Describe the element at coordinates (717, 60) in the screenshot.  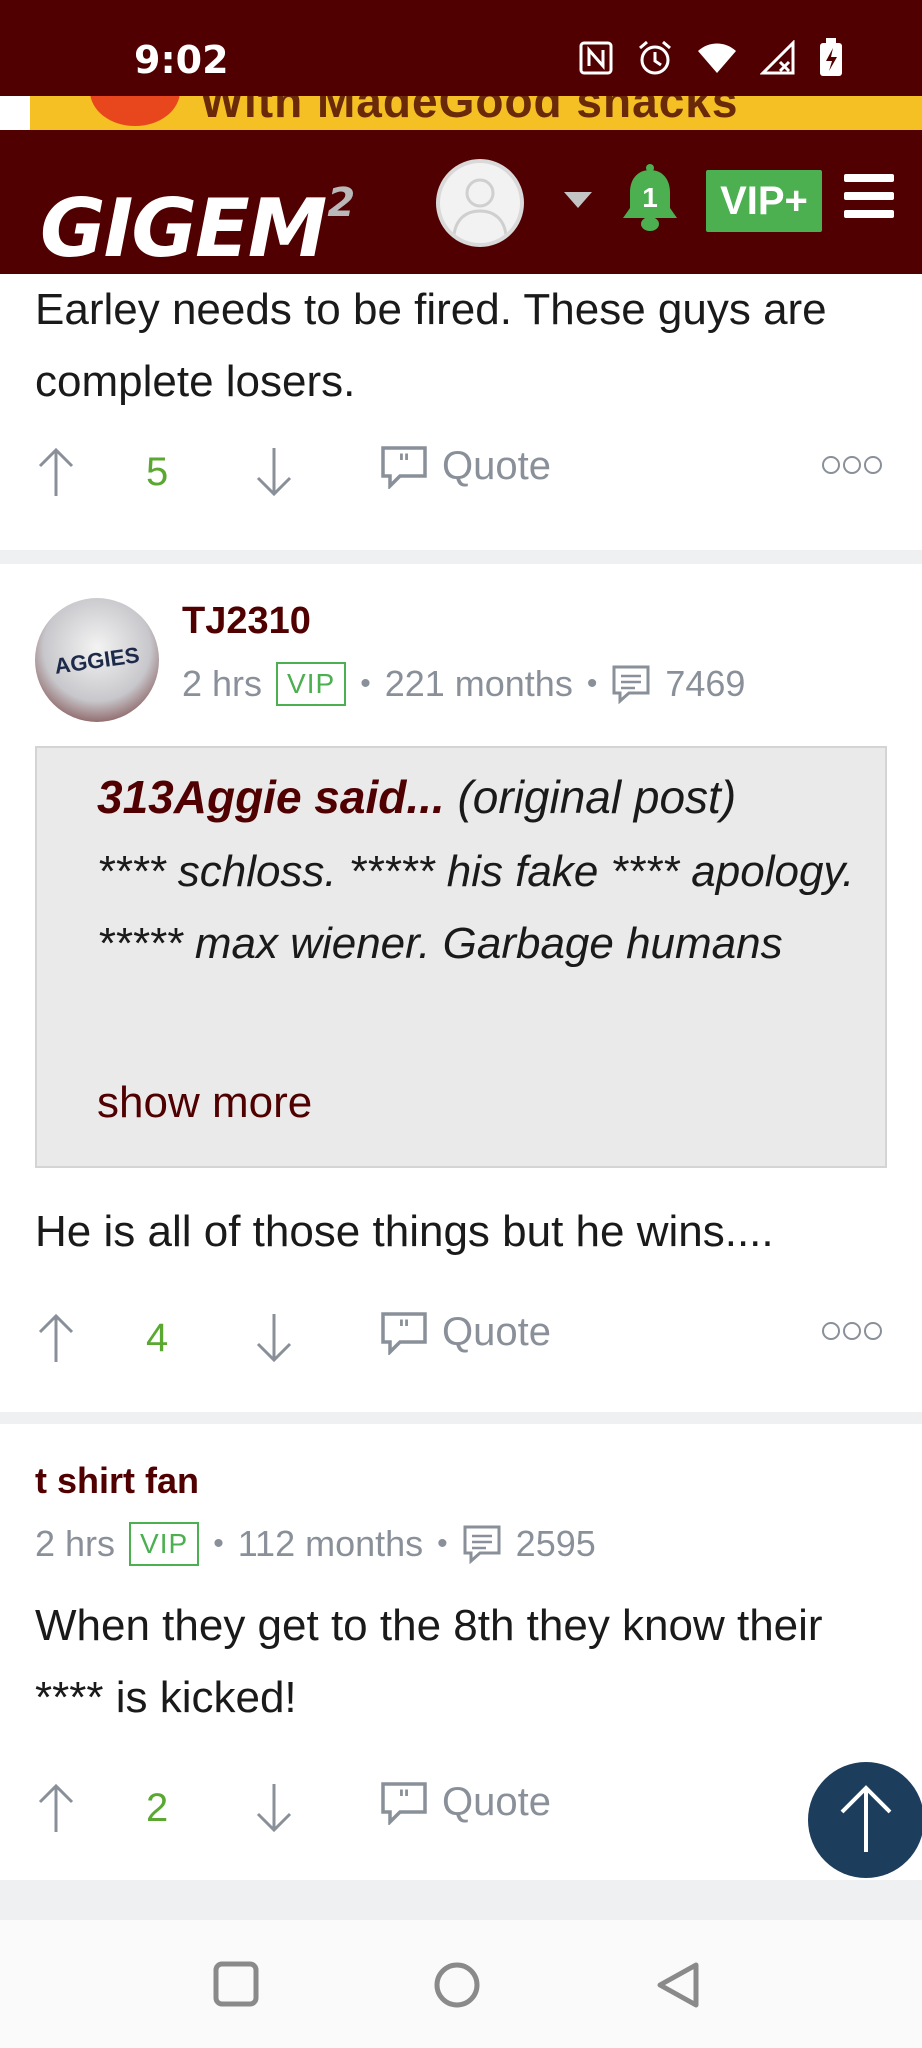
I see `wifi-icon` at that location.